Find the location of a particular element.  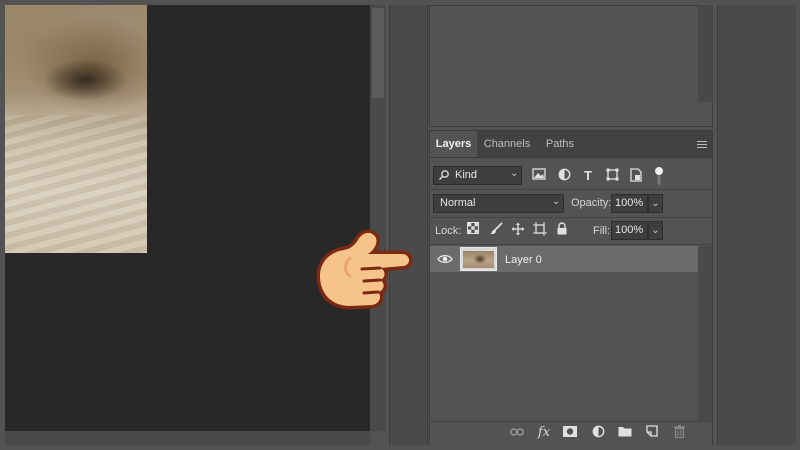

type-filter-icon: T is located at coordinates (588, 176).